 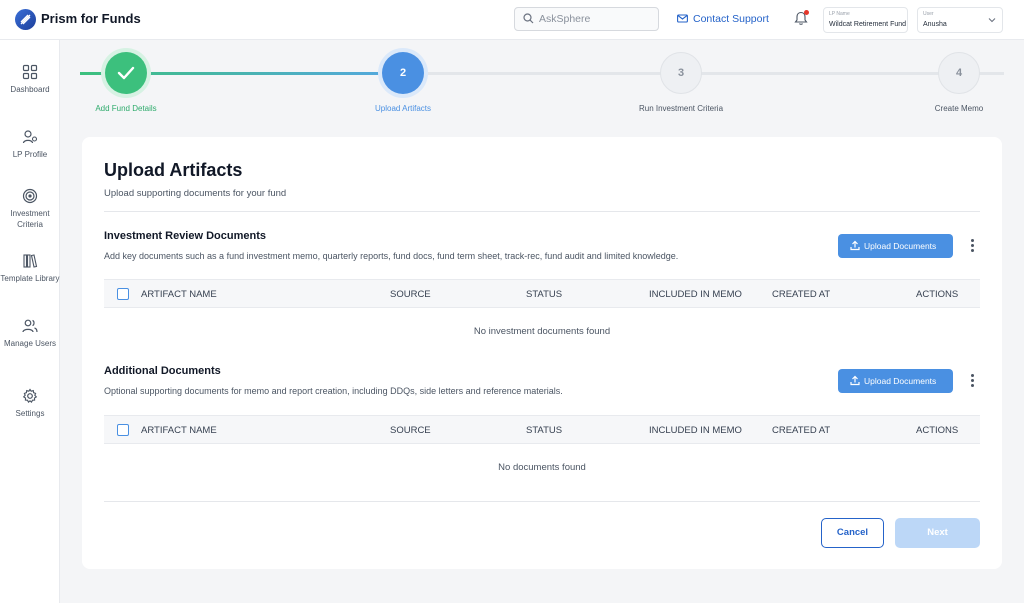 What do you see at coordinates (528, 18) in the screenshot?
I see `search-icon` at bounding box center [528, 18].